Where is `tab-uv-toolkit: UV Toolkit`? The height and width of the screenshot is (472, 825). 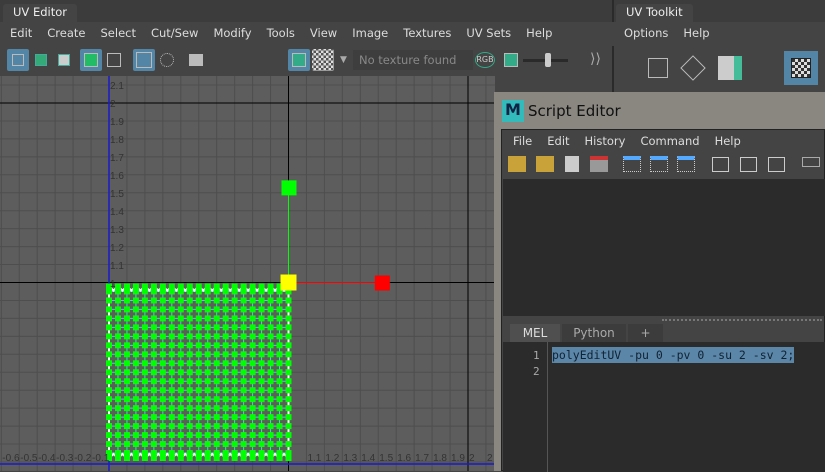
tab-uv-toolkit: UV Toolkit is located at coordinates (654, 13).